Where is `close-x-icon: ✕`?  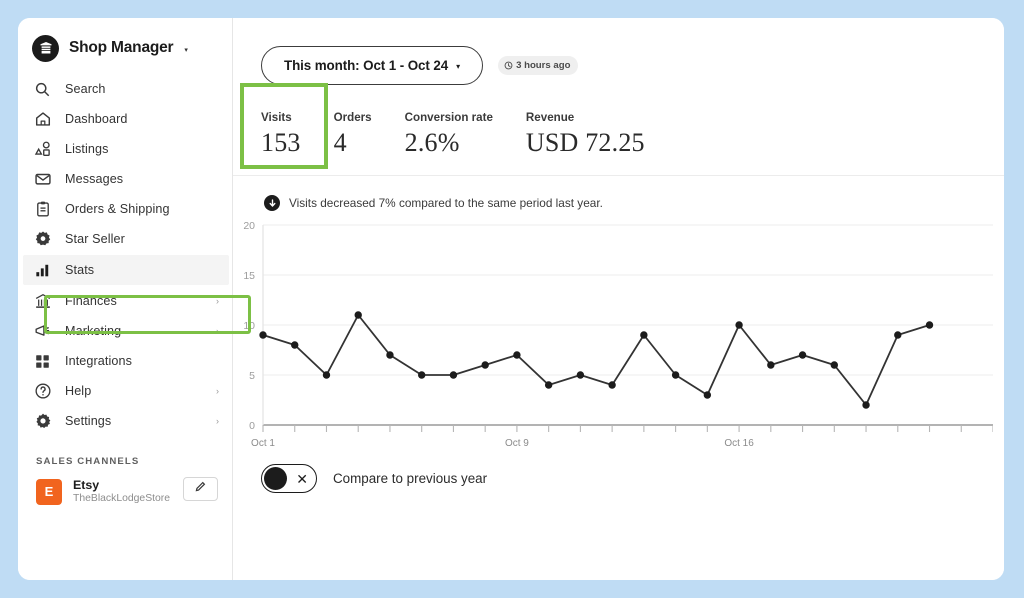
close-x-icon: ✕ is located at coordinates (302, 478).